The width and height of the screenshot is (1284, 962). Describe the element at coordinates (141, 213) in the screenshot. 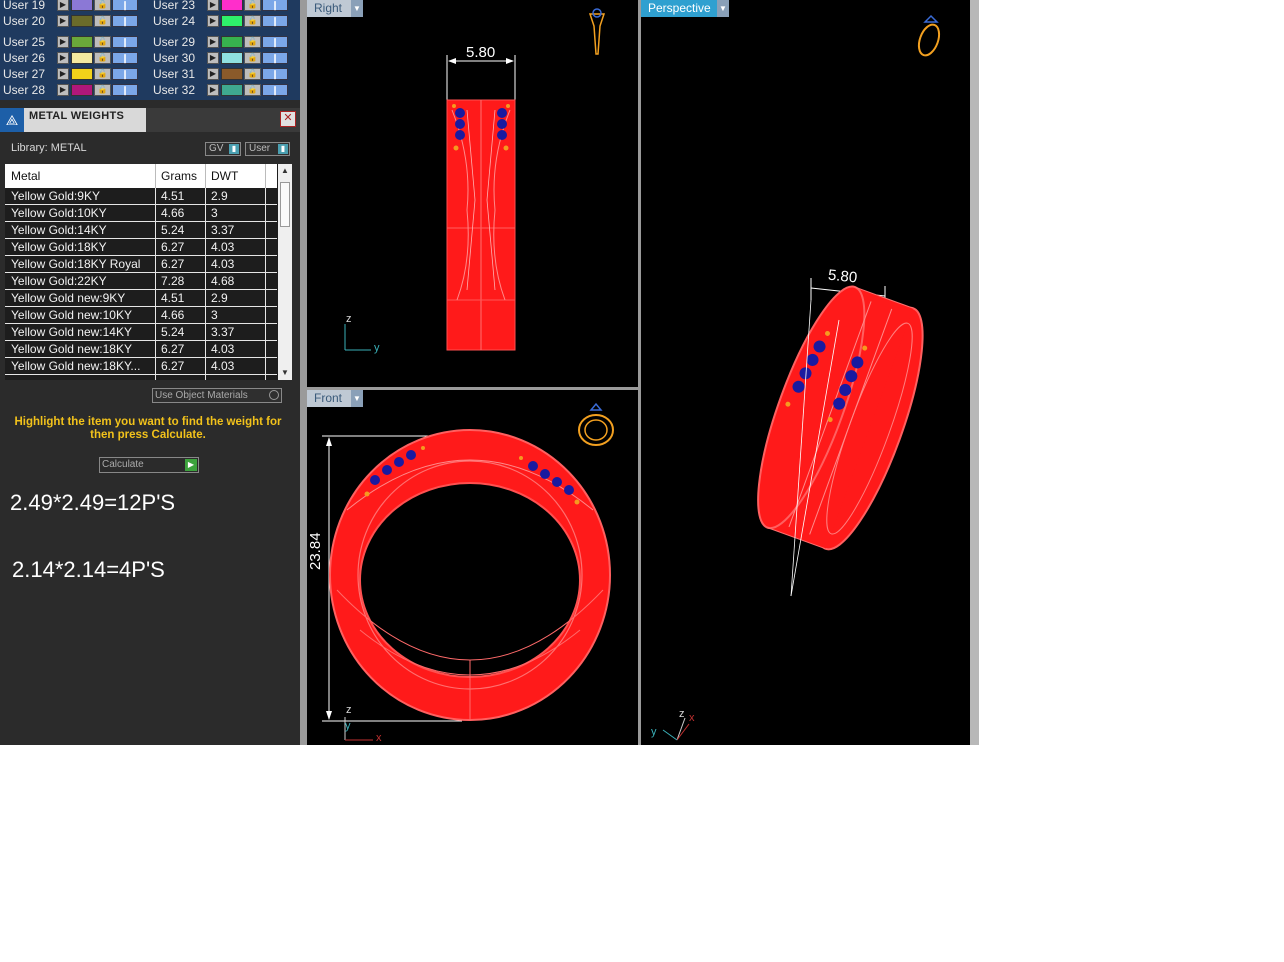

I see `table-row: Yellow Gold:10KY 4.66 3` at that location.